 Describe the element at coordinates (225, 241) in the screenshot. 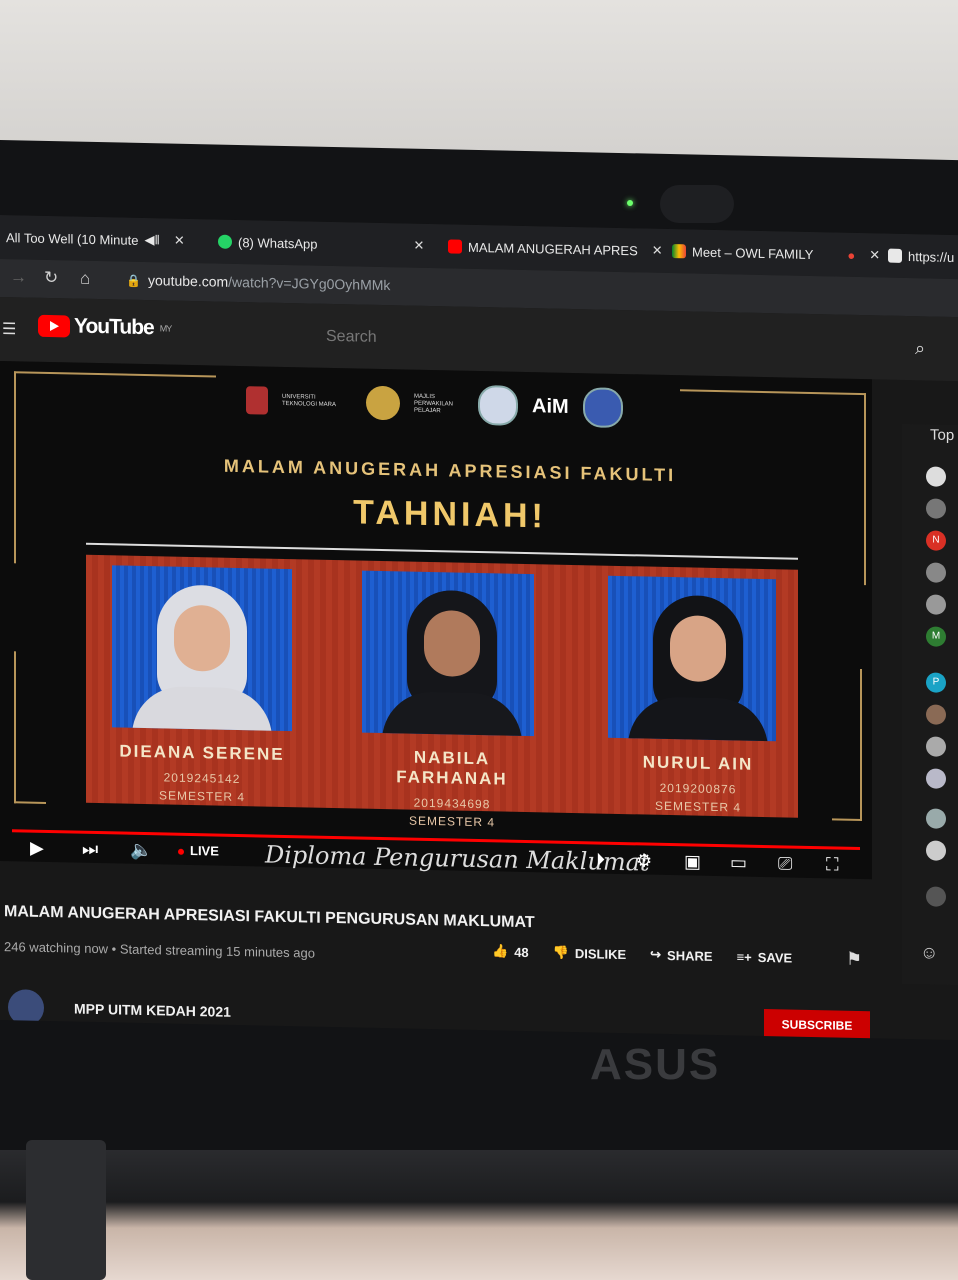

I see `whatsapp-icon` at that location.